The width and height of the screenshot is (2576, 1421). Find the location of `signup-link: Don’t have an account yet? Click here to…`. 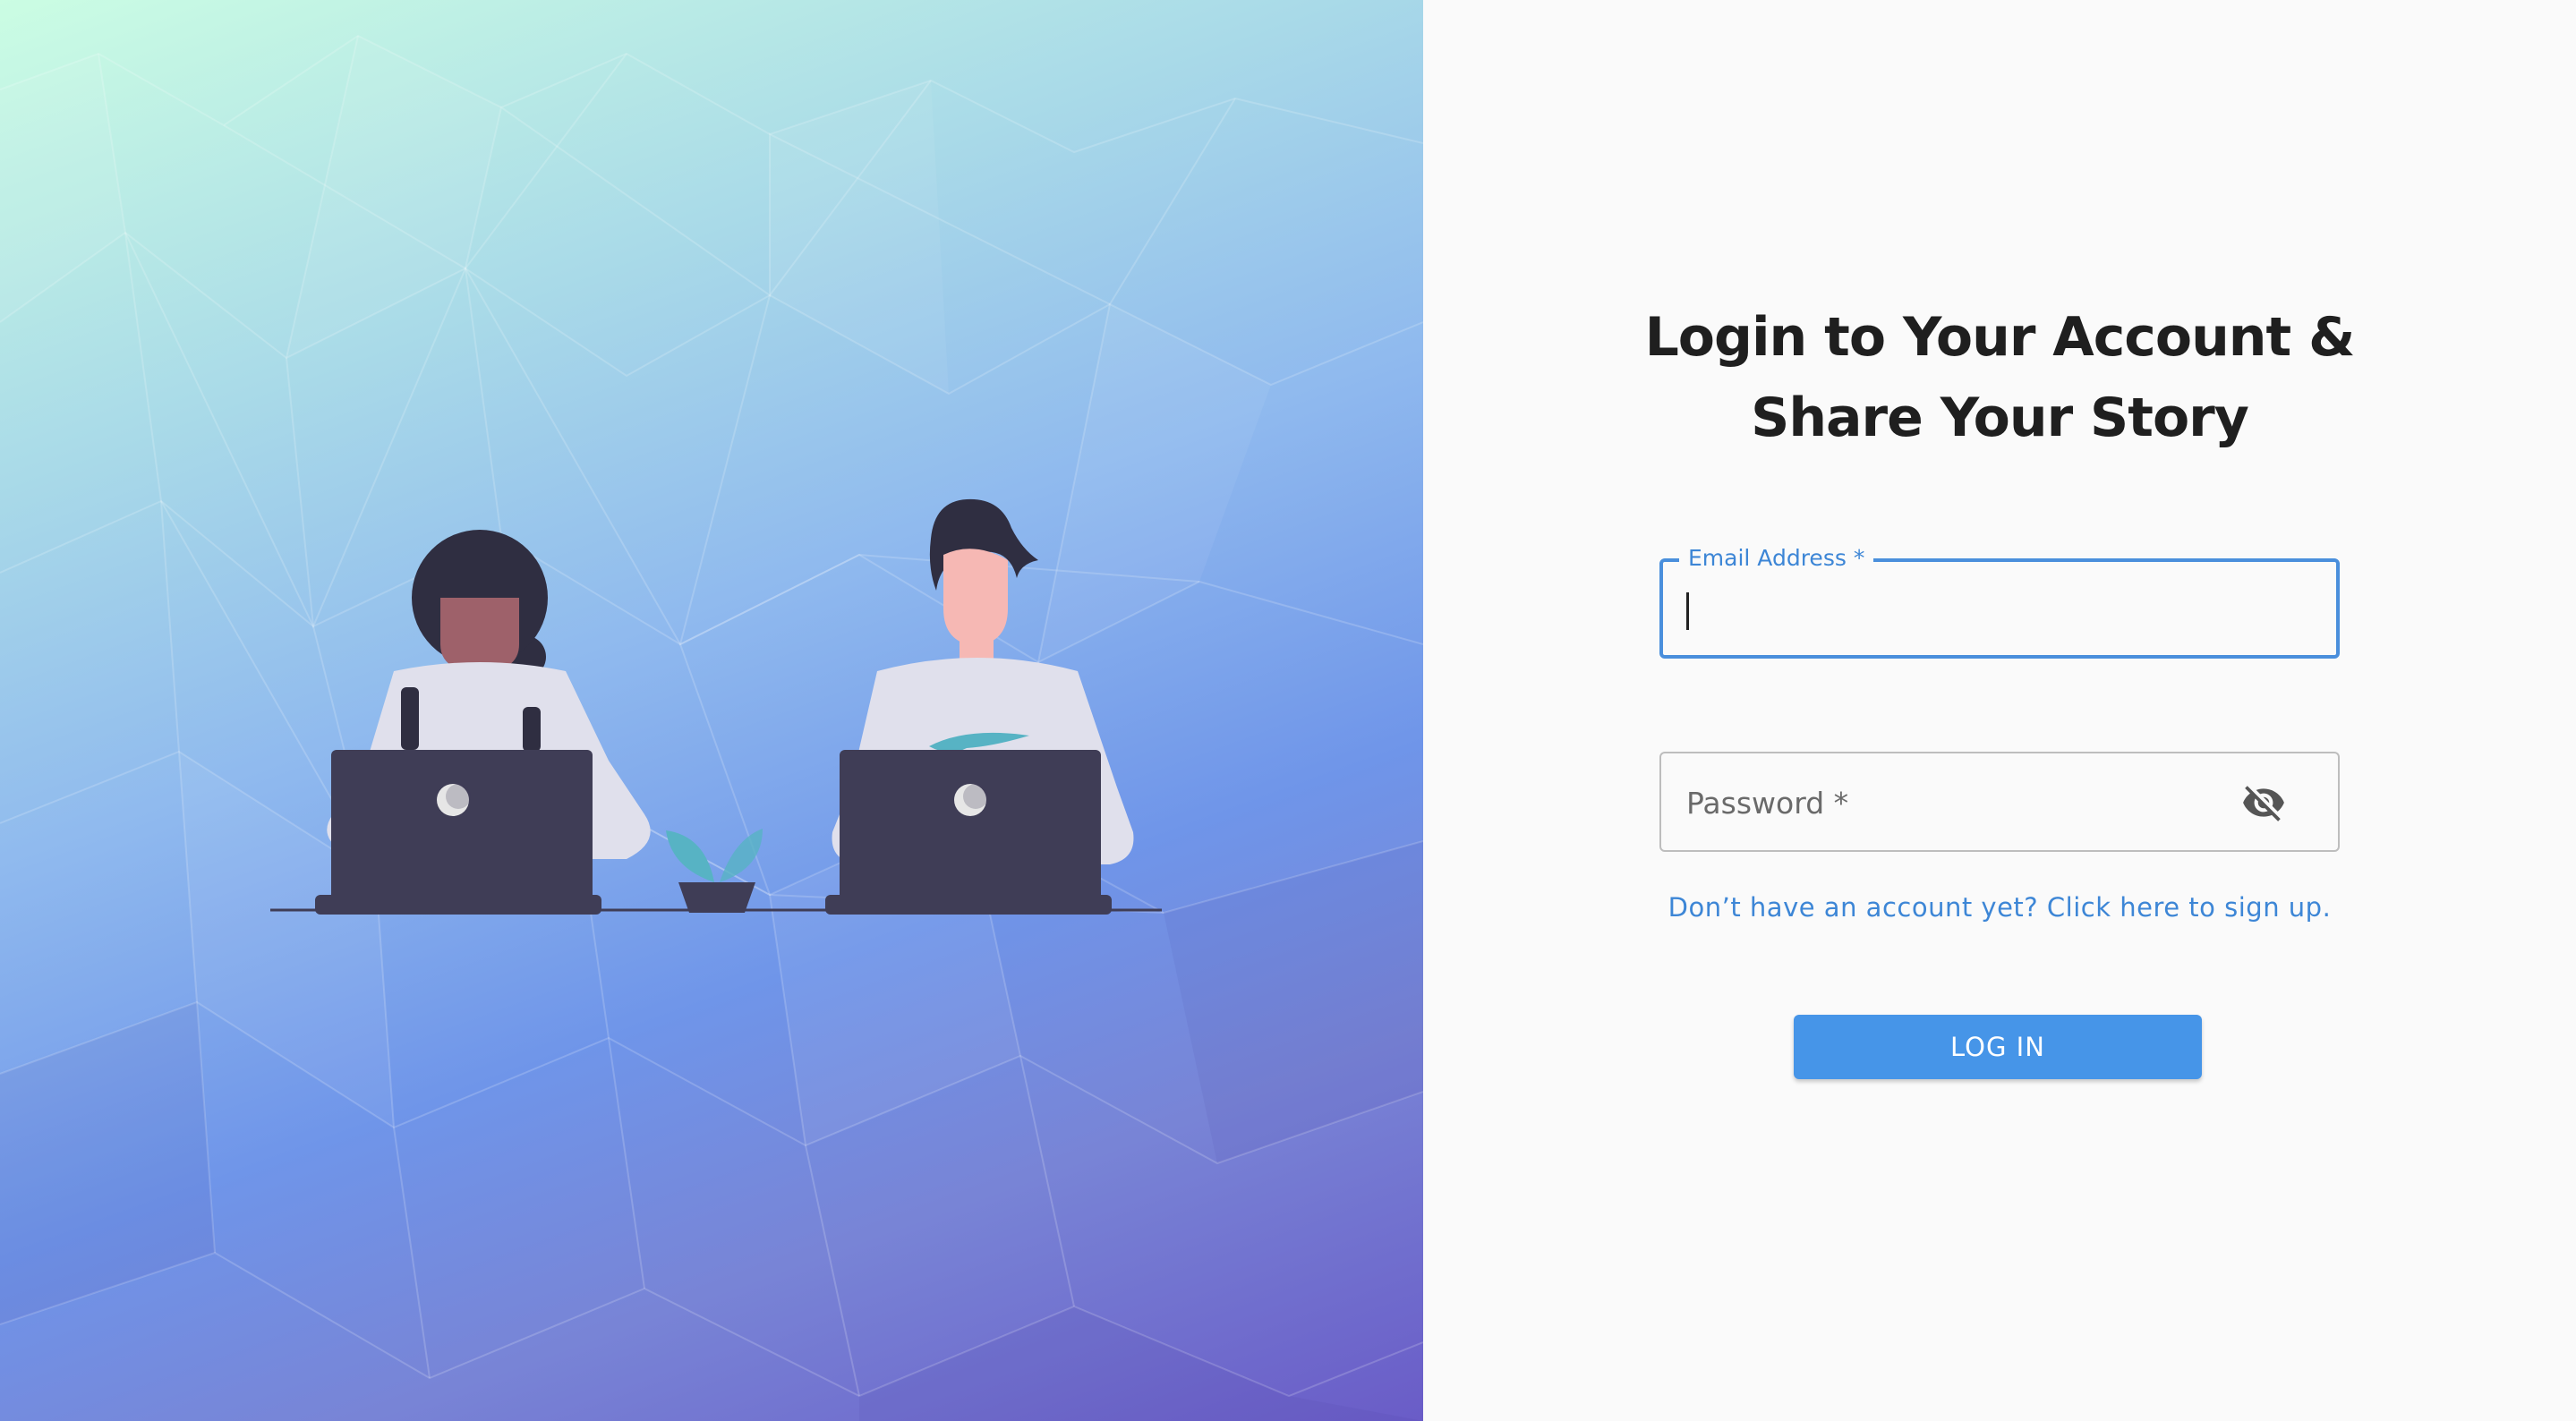

signup-link: Don’t have an account yet? Click here to… is located at coordinates (1999, 907).